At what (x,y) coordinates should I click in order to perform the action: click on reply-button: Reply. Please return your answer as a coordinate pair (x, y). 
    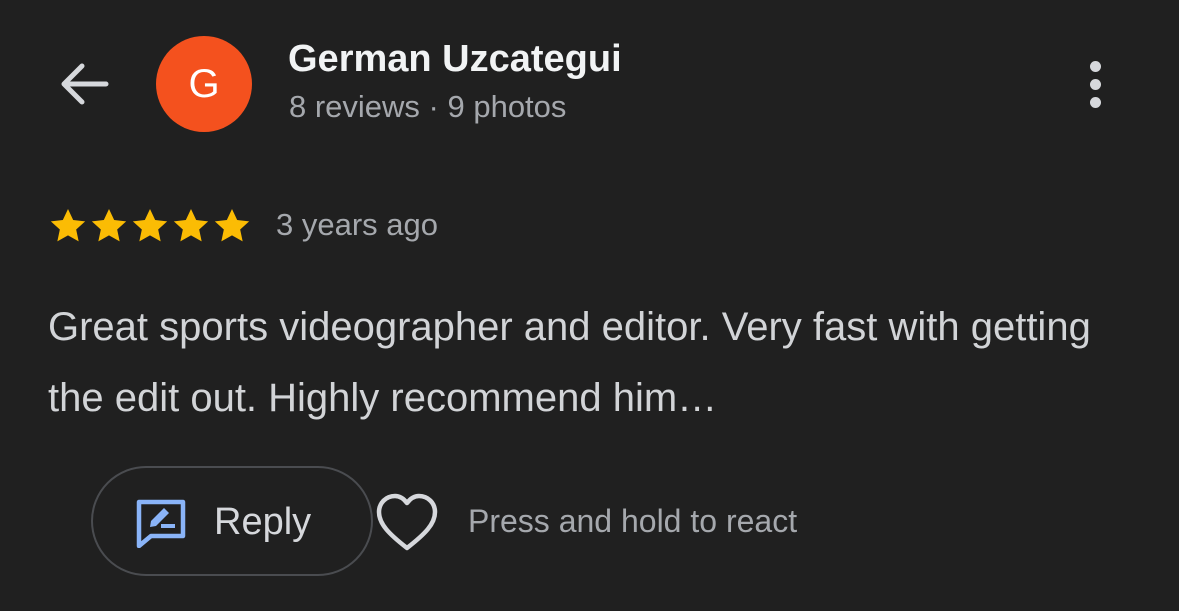
    Looking at the image, I should click on (232, 521).